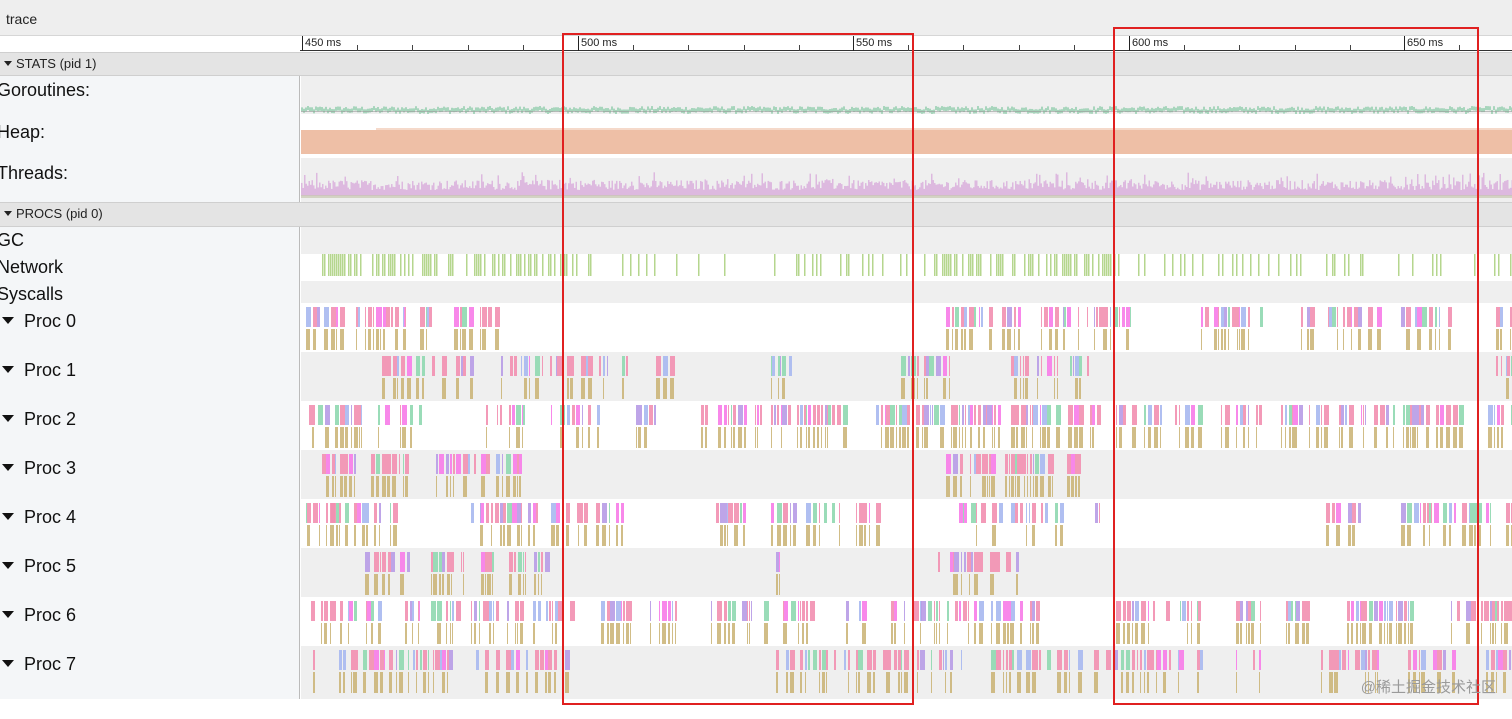 Image resolution: width=1512 pixels, height=719 pixels. Describe the element at coordinates (45, 90) in the screenshot. I see `goroutines-label: Goroutines:` at that location.